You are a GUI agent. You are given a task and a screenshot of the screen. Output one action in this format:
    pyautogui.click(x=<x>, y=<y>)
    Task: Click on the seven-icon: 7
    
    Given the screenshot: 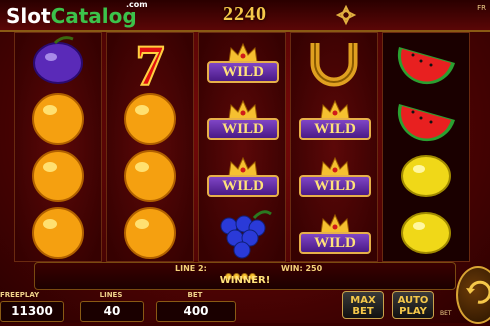 What is the action you would take?
    pyautogui.click(x=150, y=65)
    